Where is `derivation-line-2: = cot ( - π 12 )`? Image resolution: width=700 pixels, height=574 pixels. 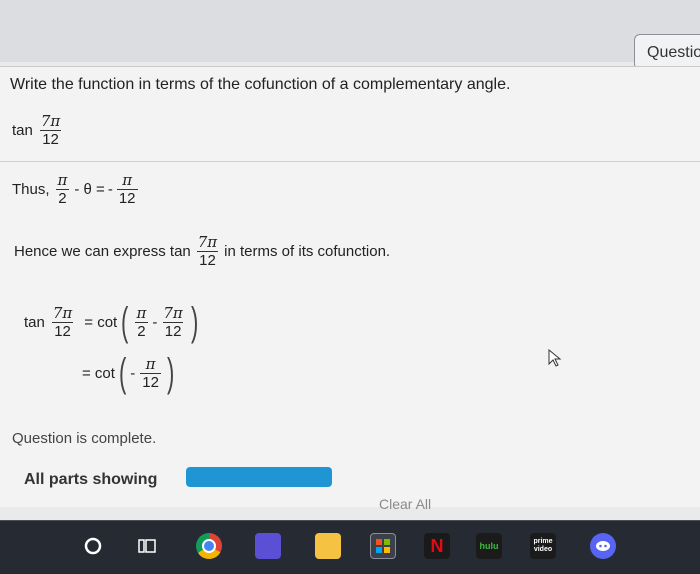 derivation-line-2: = cot ( - π 12 ) is located at coordinates (130, 373).